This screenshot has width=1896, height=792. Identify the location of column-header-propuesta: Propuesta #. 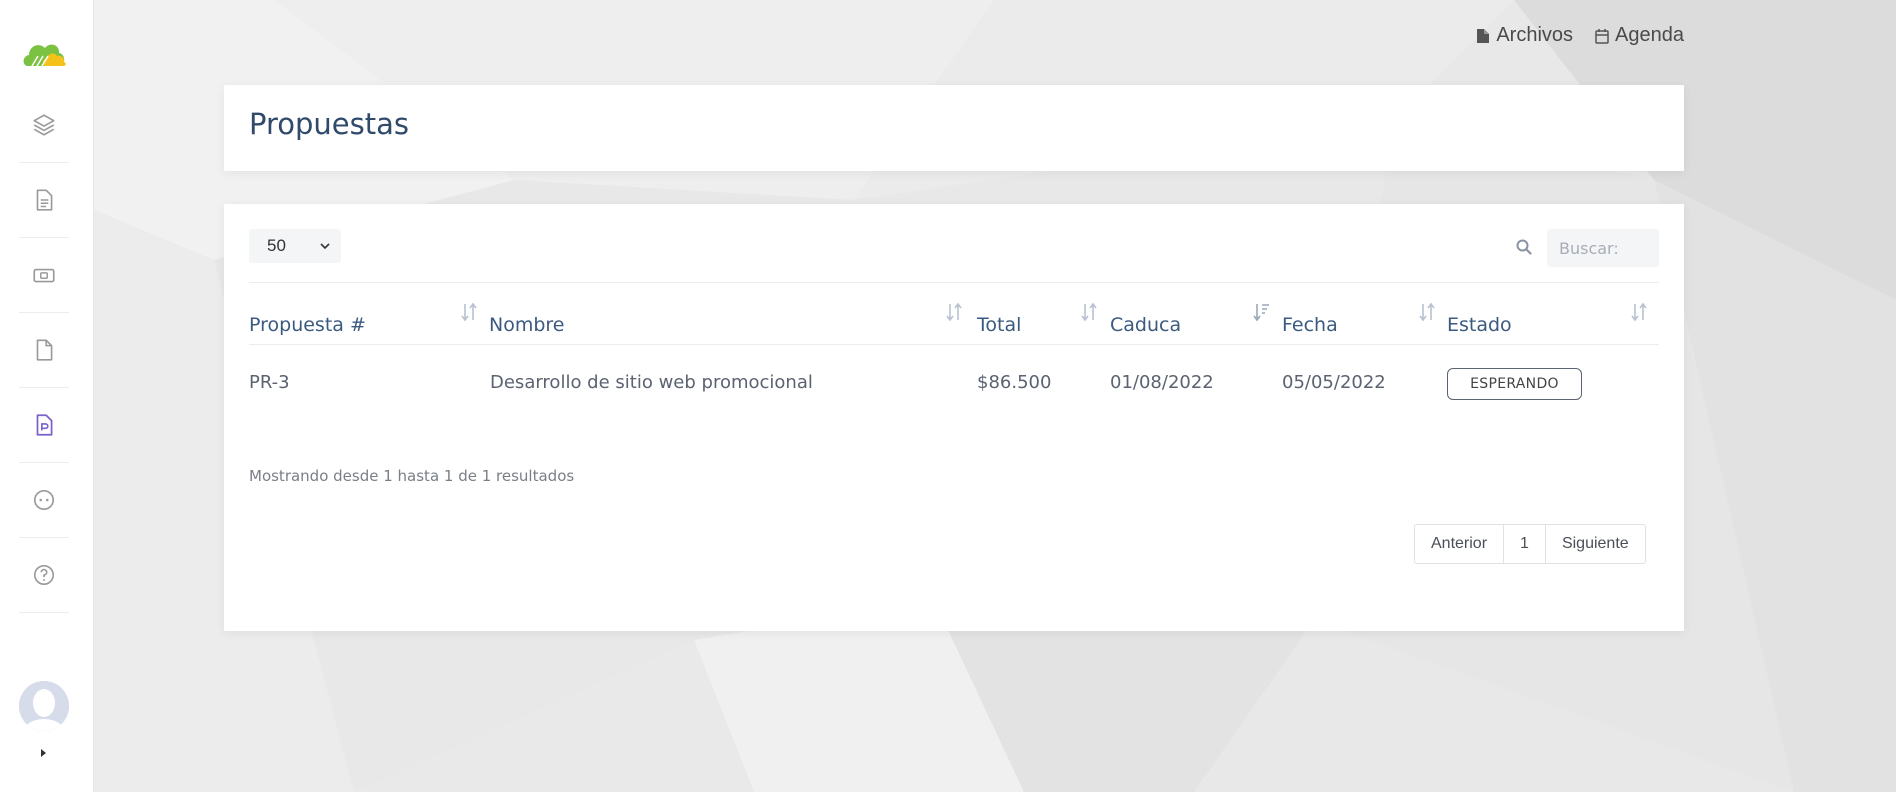
(307, 325).